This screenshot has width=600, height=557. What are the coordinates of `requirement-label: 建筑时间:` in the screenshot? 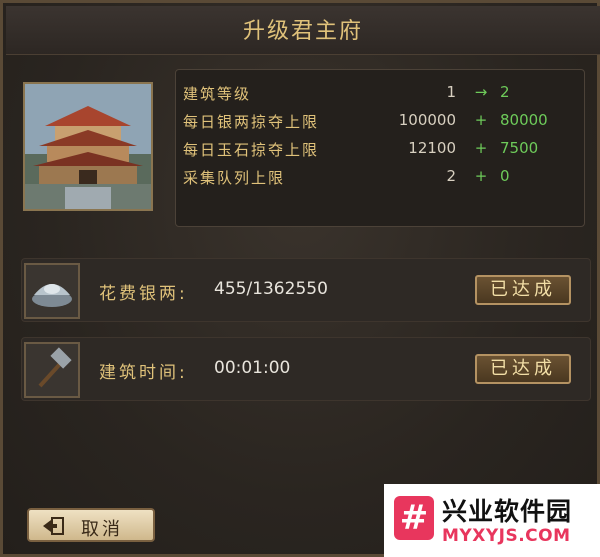 It's located at (143, 373).